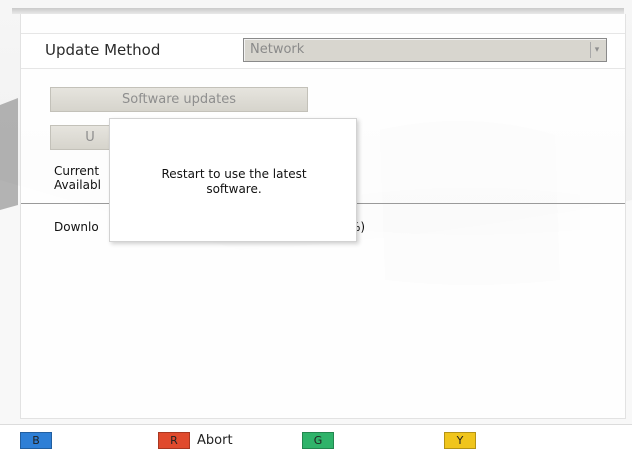  I want to click on abort-label: Abort, so click(215, 440).